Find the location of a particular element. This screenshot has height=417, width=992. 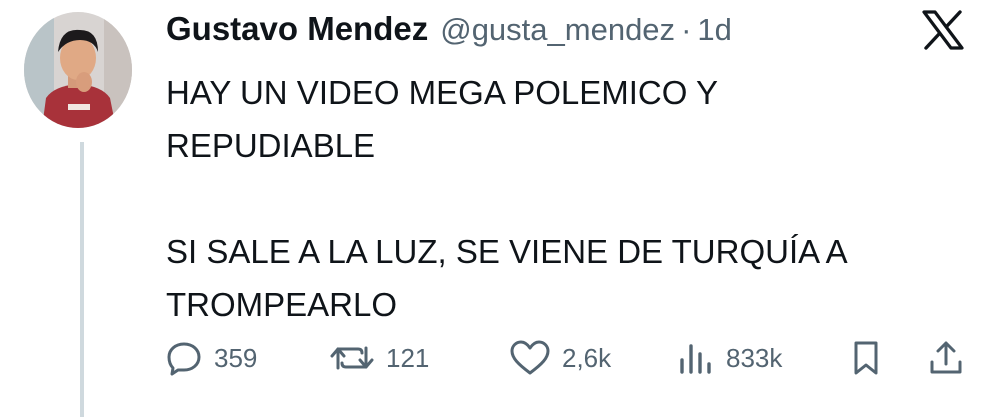

repost-count: 121 is located at coordinates (408, 357).